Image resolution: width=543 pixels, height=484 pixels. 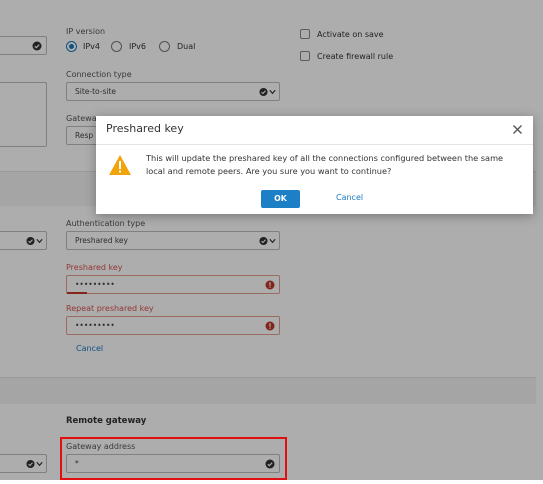 I want to click on close-icon, so click(x=517, y=129).